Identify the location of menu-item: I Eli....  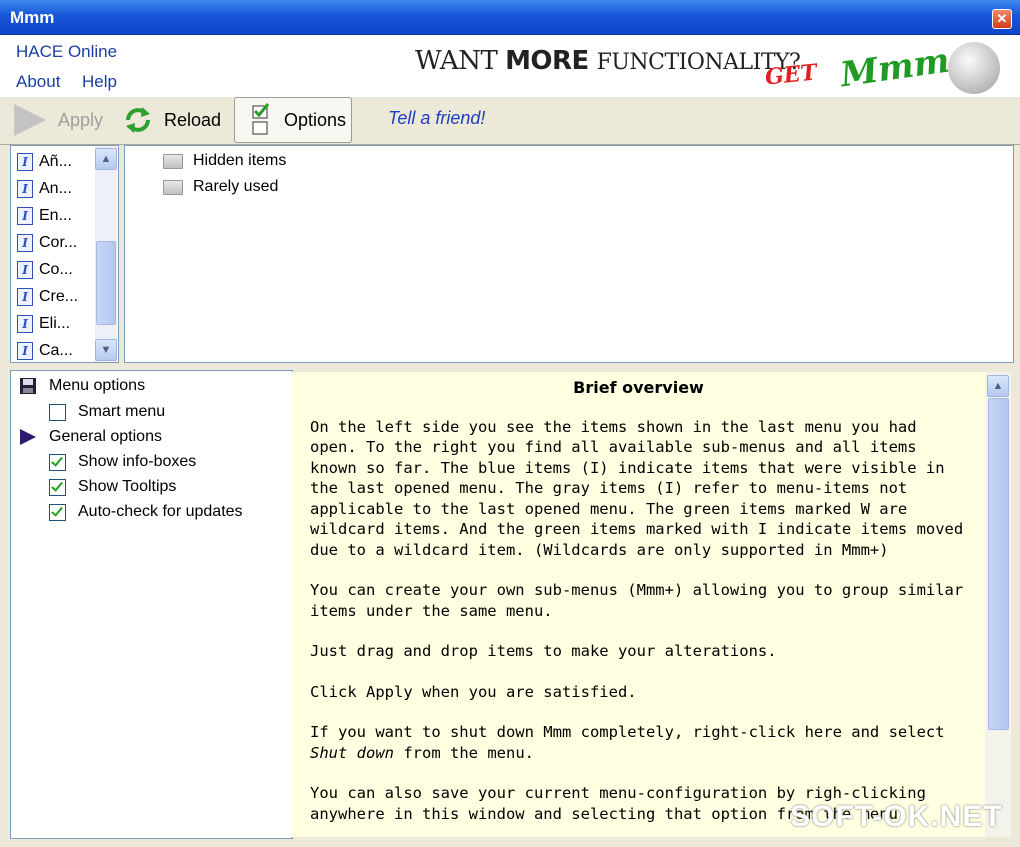
(53, 323).